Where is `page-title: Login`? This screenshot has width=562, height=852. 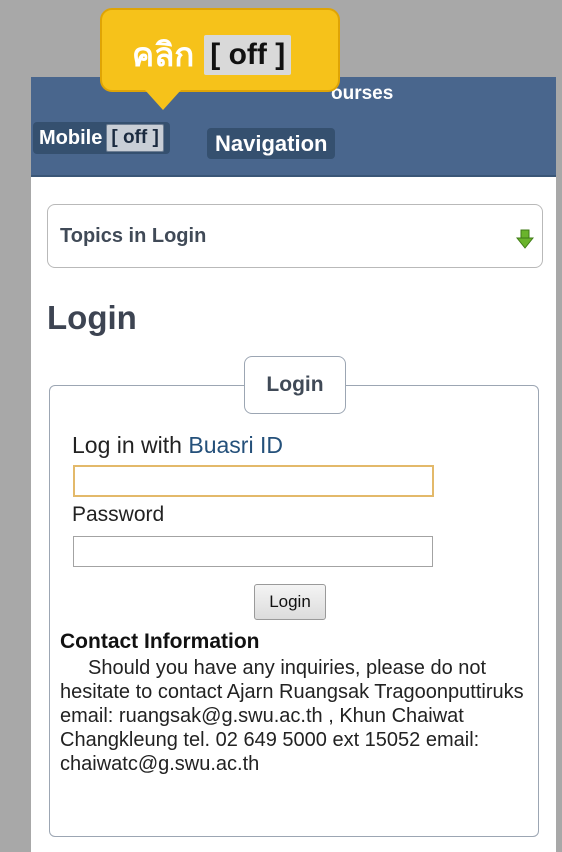
page-title: Login is located at coordinates (92, 317).